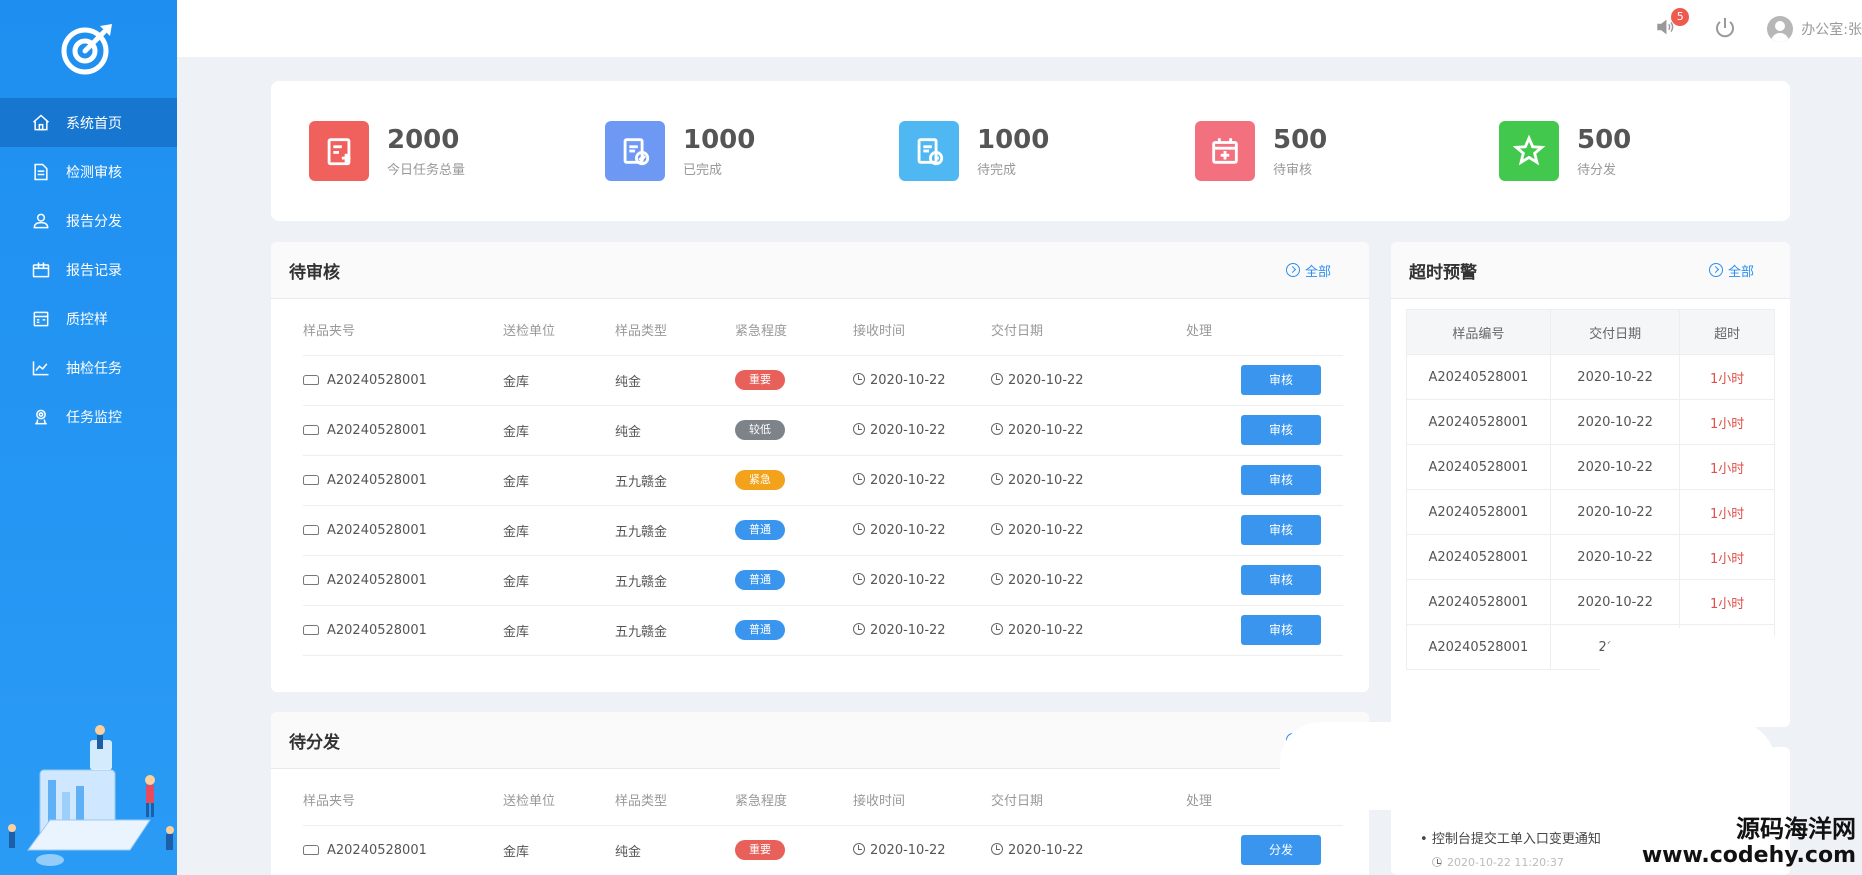  I want to click on pending-review-more-link: 全部, so click(1308, 270).